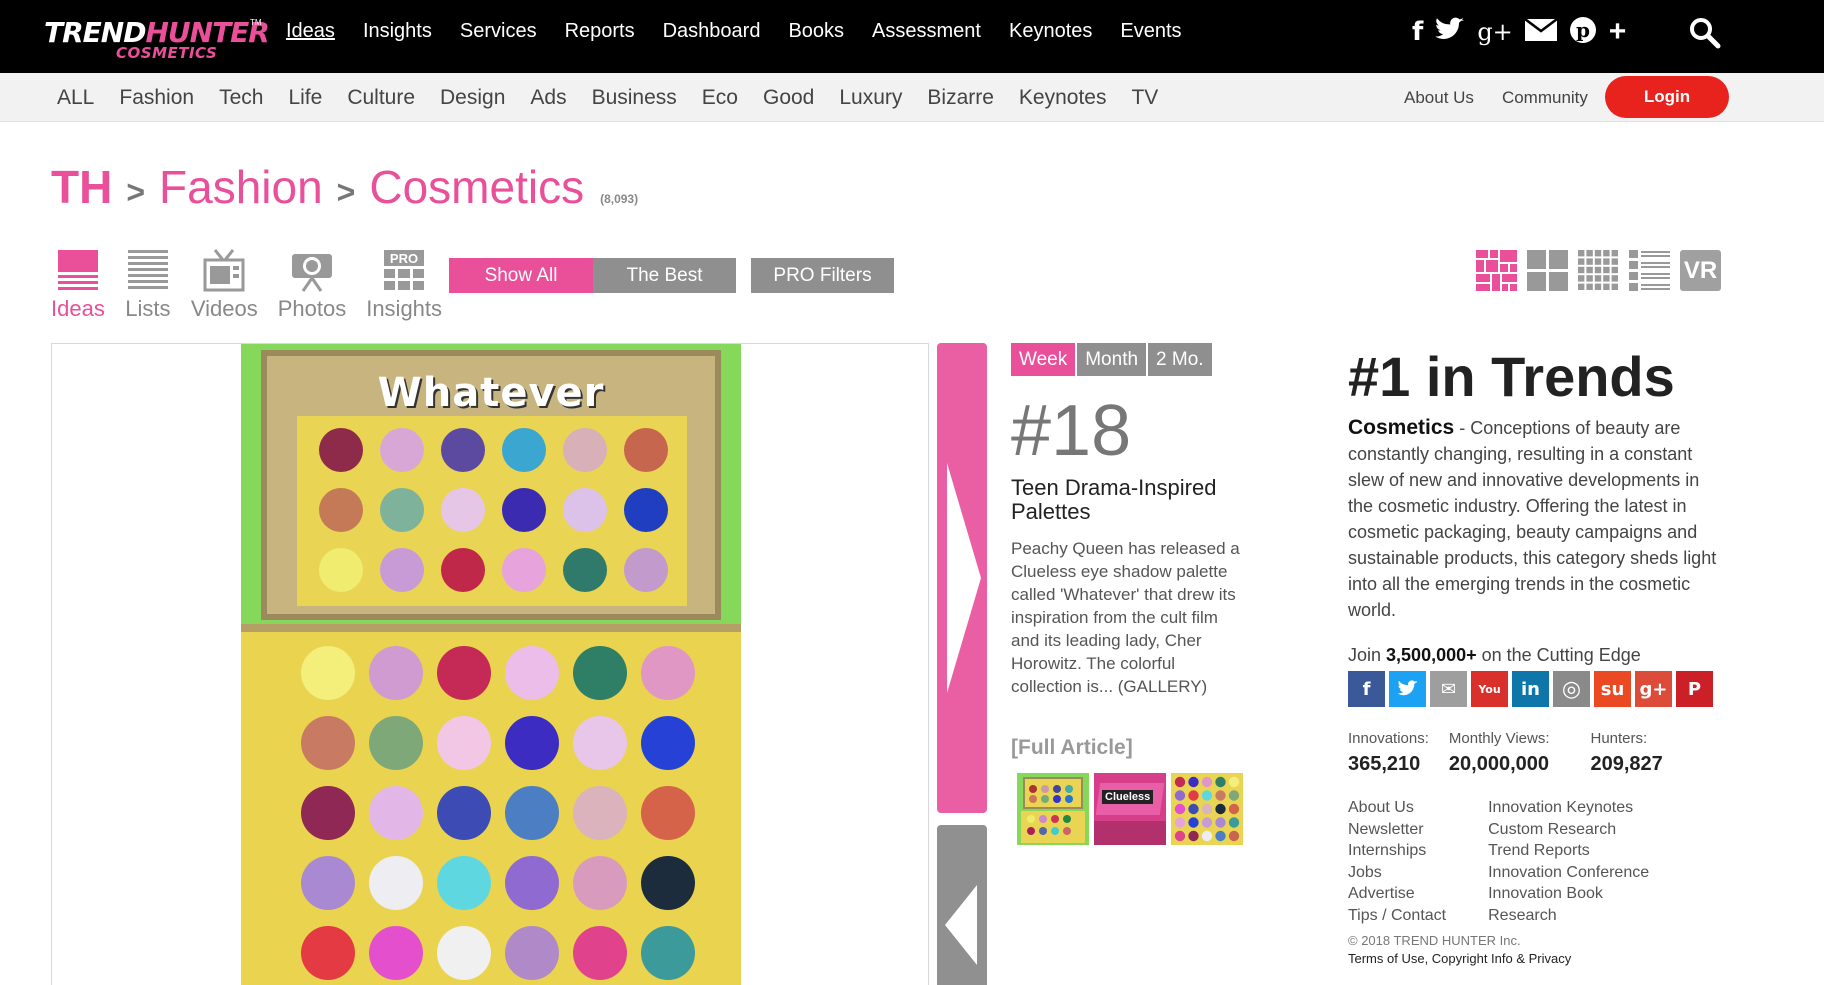 This screenshot has width=1824, height=985. I want to click on footer-link-about-us: About Us, so click(1397, 808).